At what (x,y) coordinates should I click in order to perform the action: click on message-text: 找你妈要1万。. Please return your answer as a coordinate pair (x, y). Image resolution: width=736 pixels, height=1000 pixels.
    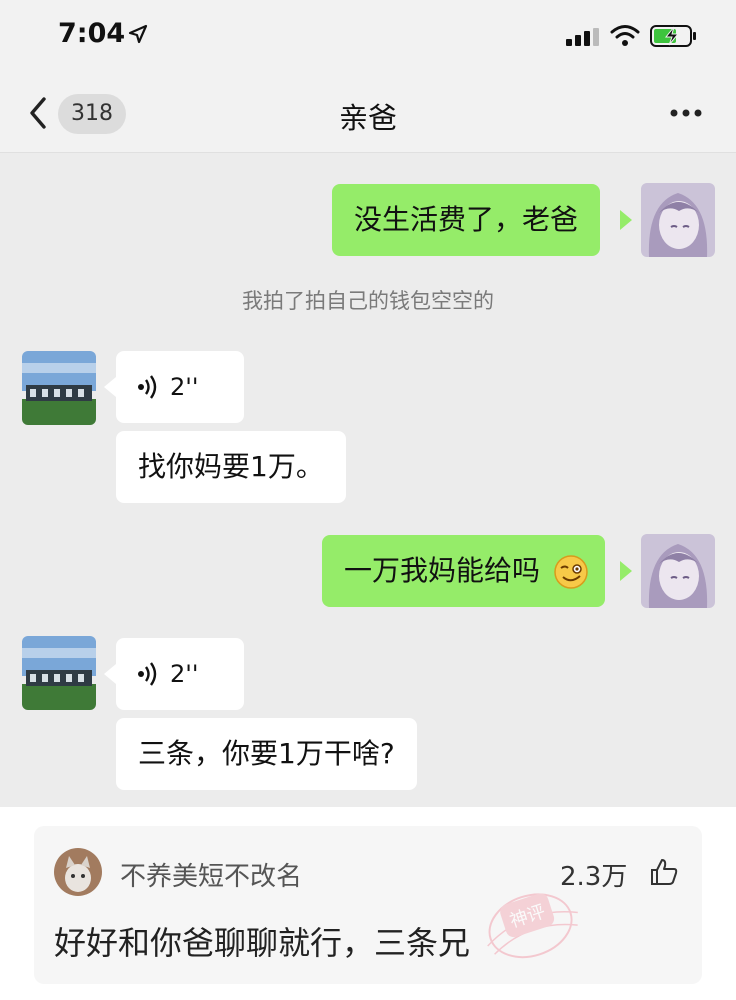
    Looking at the image, I should click on (231, 466).